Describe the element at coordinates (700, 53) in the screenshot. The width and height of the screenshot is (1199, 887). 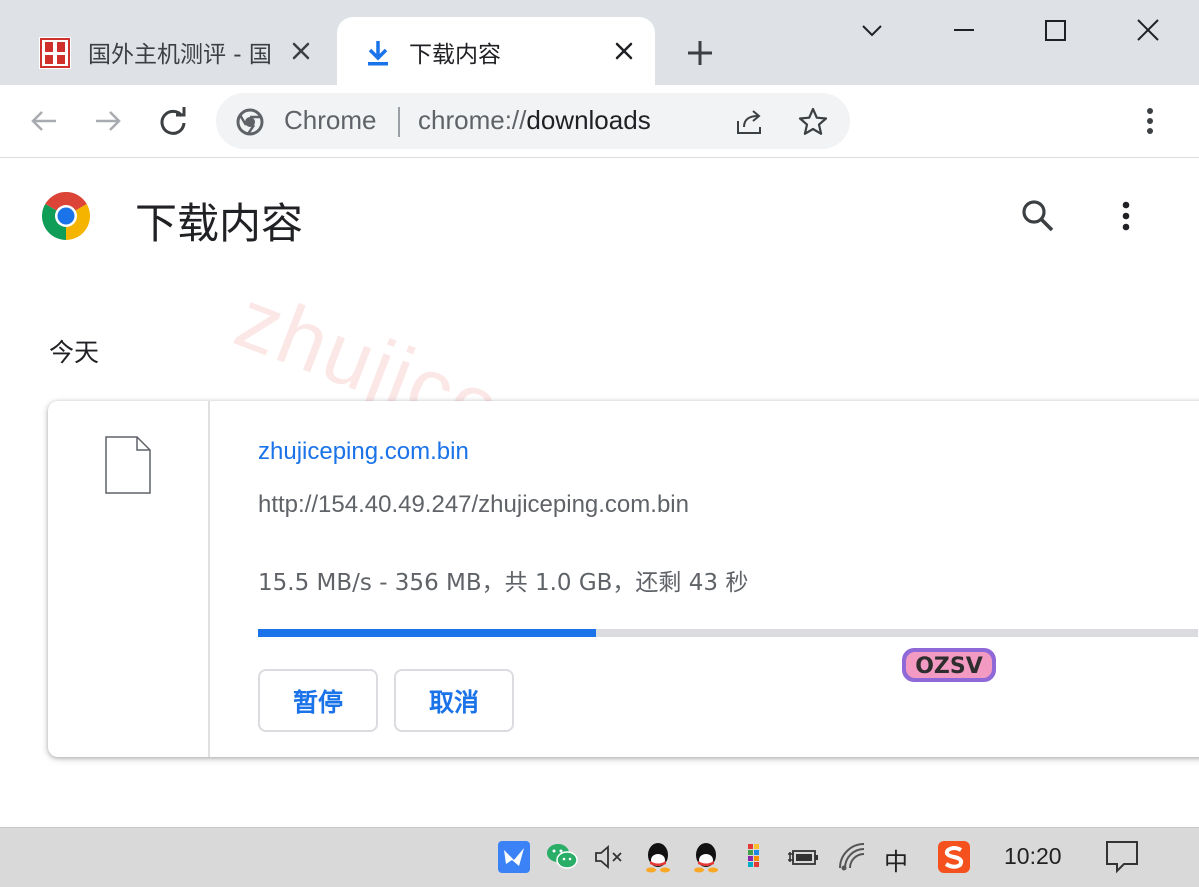
I see `new-tab-button` at that location.